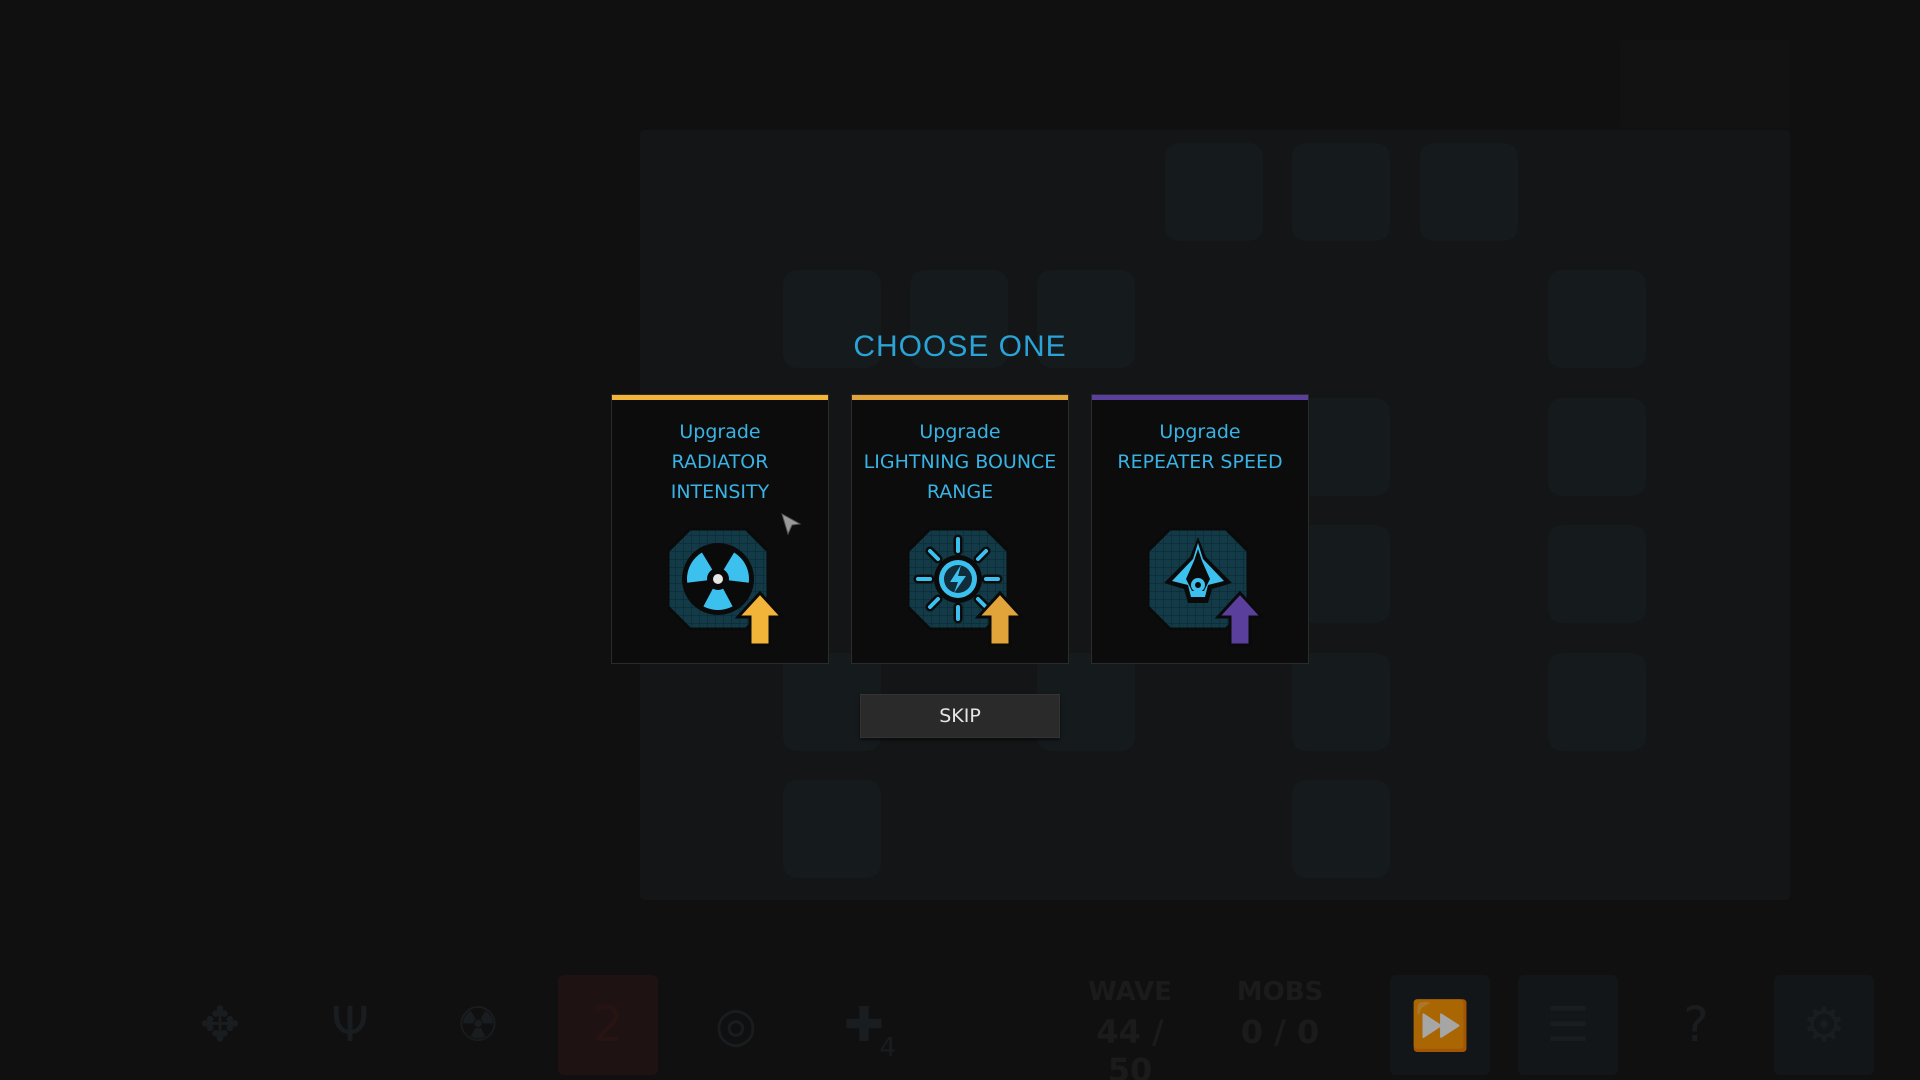 The width and height of the screenshot is (1920, 1080). What do you see at coordinates (960, 346) in the screenshot?
I see `modal-title: CHOOSE ONE` at bounding box center [960, 346].